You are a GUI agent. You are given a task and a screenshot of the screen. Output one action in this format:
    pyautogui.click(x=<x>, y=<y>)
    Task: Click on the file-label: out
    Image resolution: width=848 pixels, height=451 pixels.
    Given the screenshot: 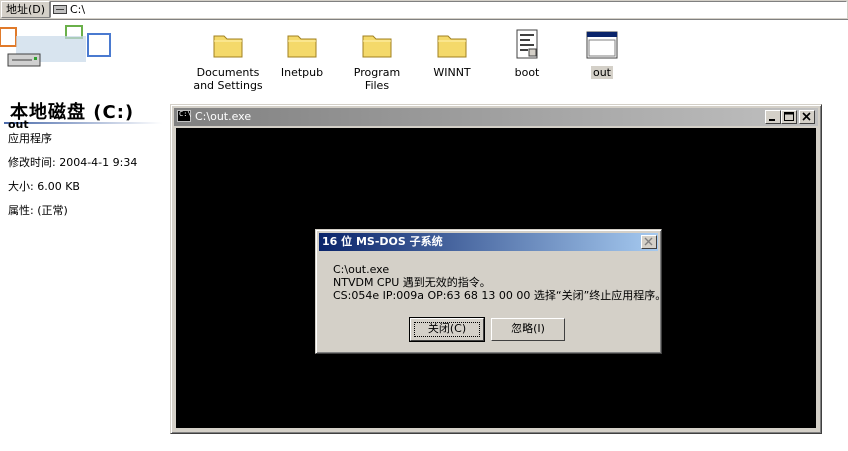 What is the action you would take?
    pyautogui.click(x=601, y=72)
    